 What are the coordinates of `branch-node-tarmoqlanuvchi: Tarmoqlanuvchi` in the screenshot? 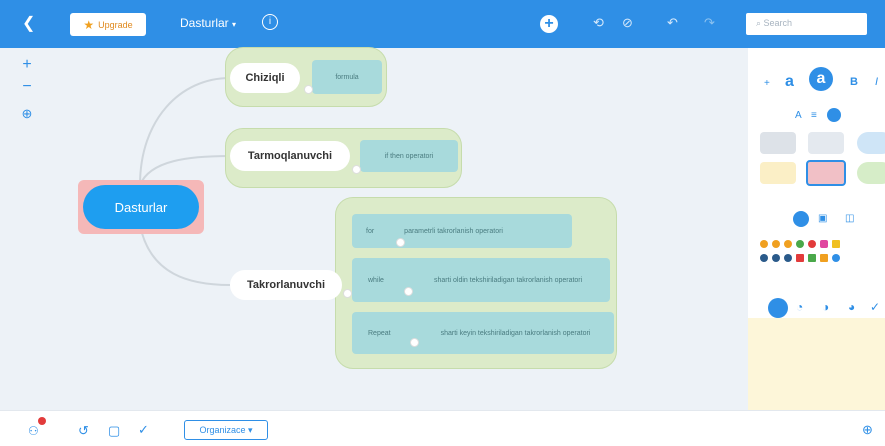 It's located at (290, 156).